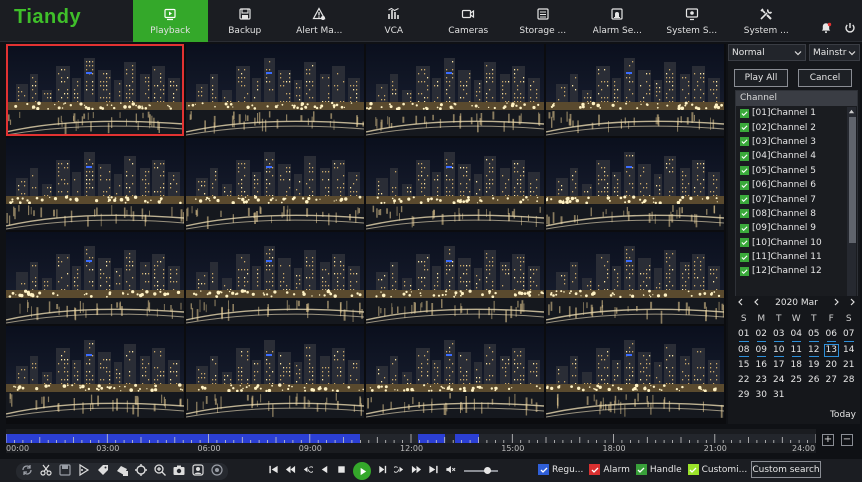  Describe the element at coordinates (851, 111) in the screenshot. I see `scroll-up-icon` at that location.